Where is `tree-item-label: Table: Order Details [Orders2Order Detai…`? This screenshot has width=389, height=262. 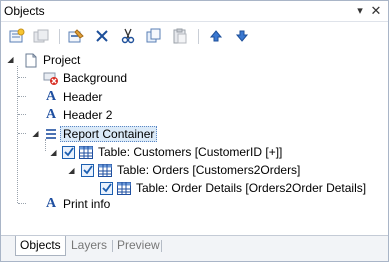 tree-item-label: Table: Order Details [Orders2Order Detai… is located at coordinates (251, 188).